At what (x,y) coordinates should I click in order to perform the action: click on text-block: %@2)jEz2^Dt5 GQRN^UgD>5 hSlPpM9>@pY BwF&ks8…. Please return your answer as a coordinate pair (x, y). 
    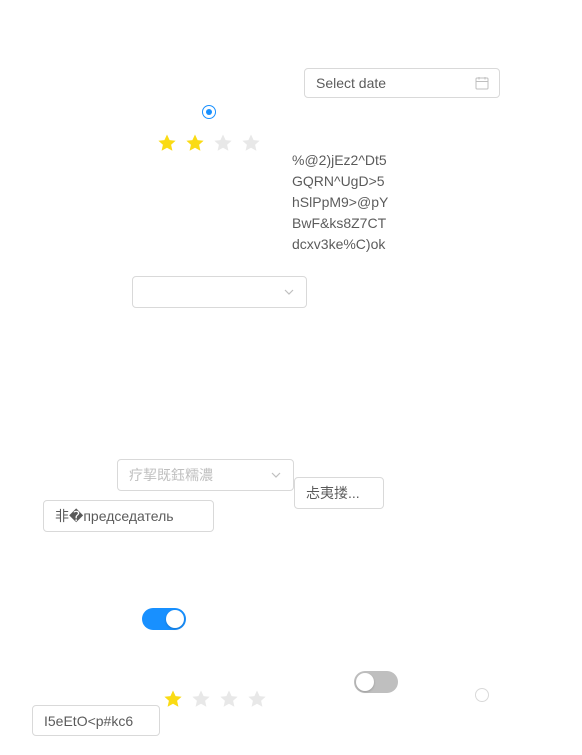
    Looking at the image, I should click on (340, 202).